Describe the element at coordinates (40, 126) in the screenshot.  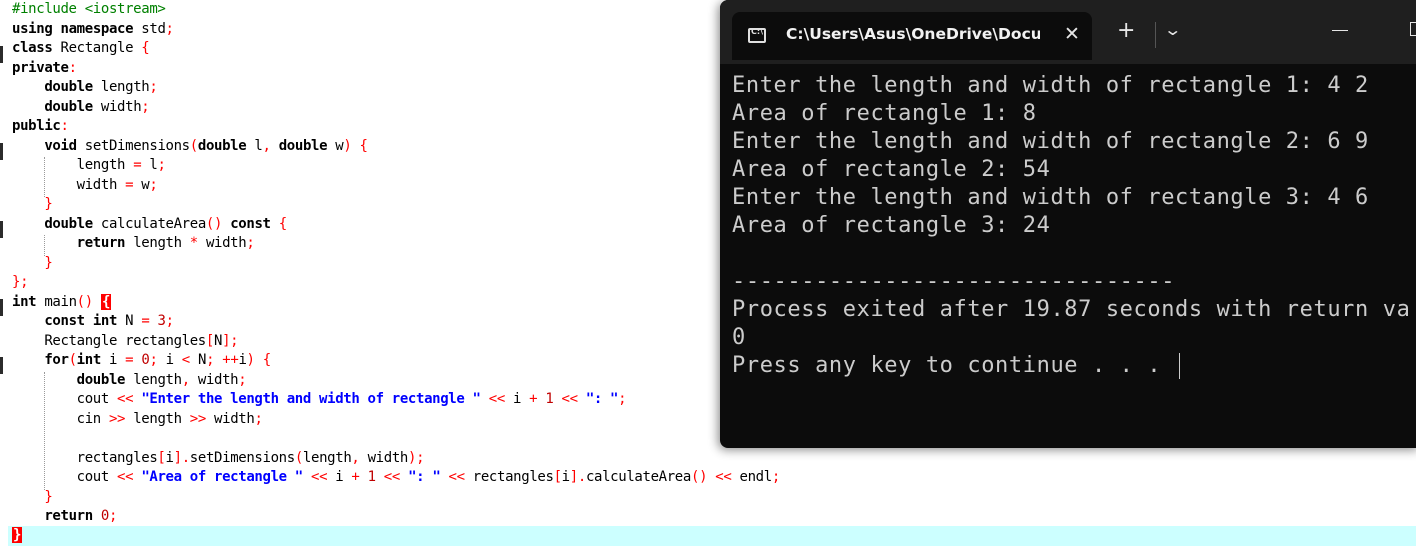
I see `code-line: public:` at that location.